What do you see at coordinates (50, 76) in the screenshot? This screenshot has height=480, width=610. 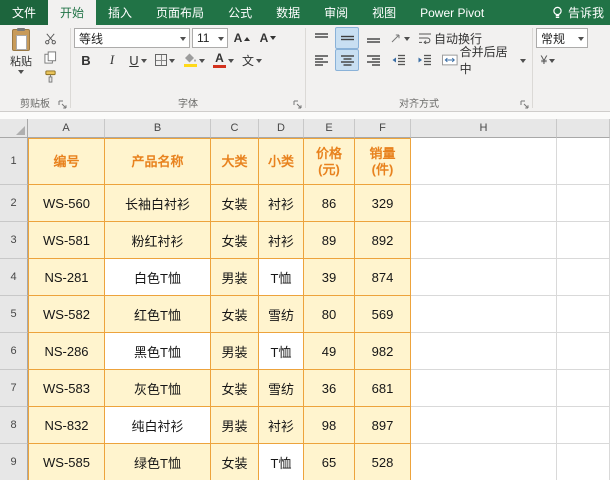 I see `format-painter-button` at bounding box center [50, 76].